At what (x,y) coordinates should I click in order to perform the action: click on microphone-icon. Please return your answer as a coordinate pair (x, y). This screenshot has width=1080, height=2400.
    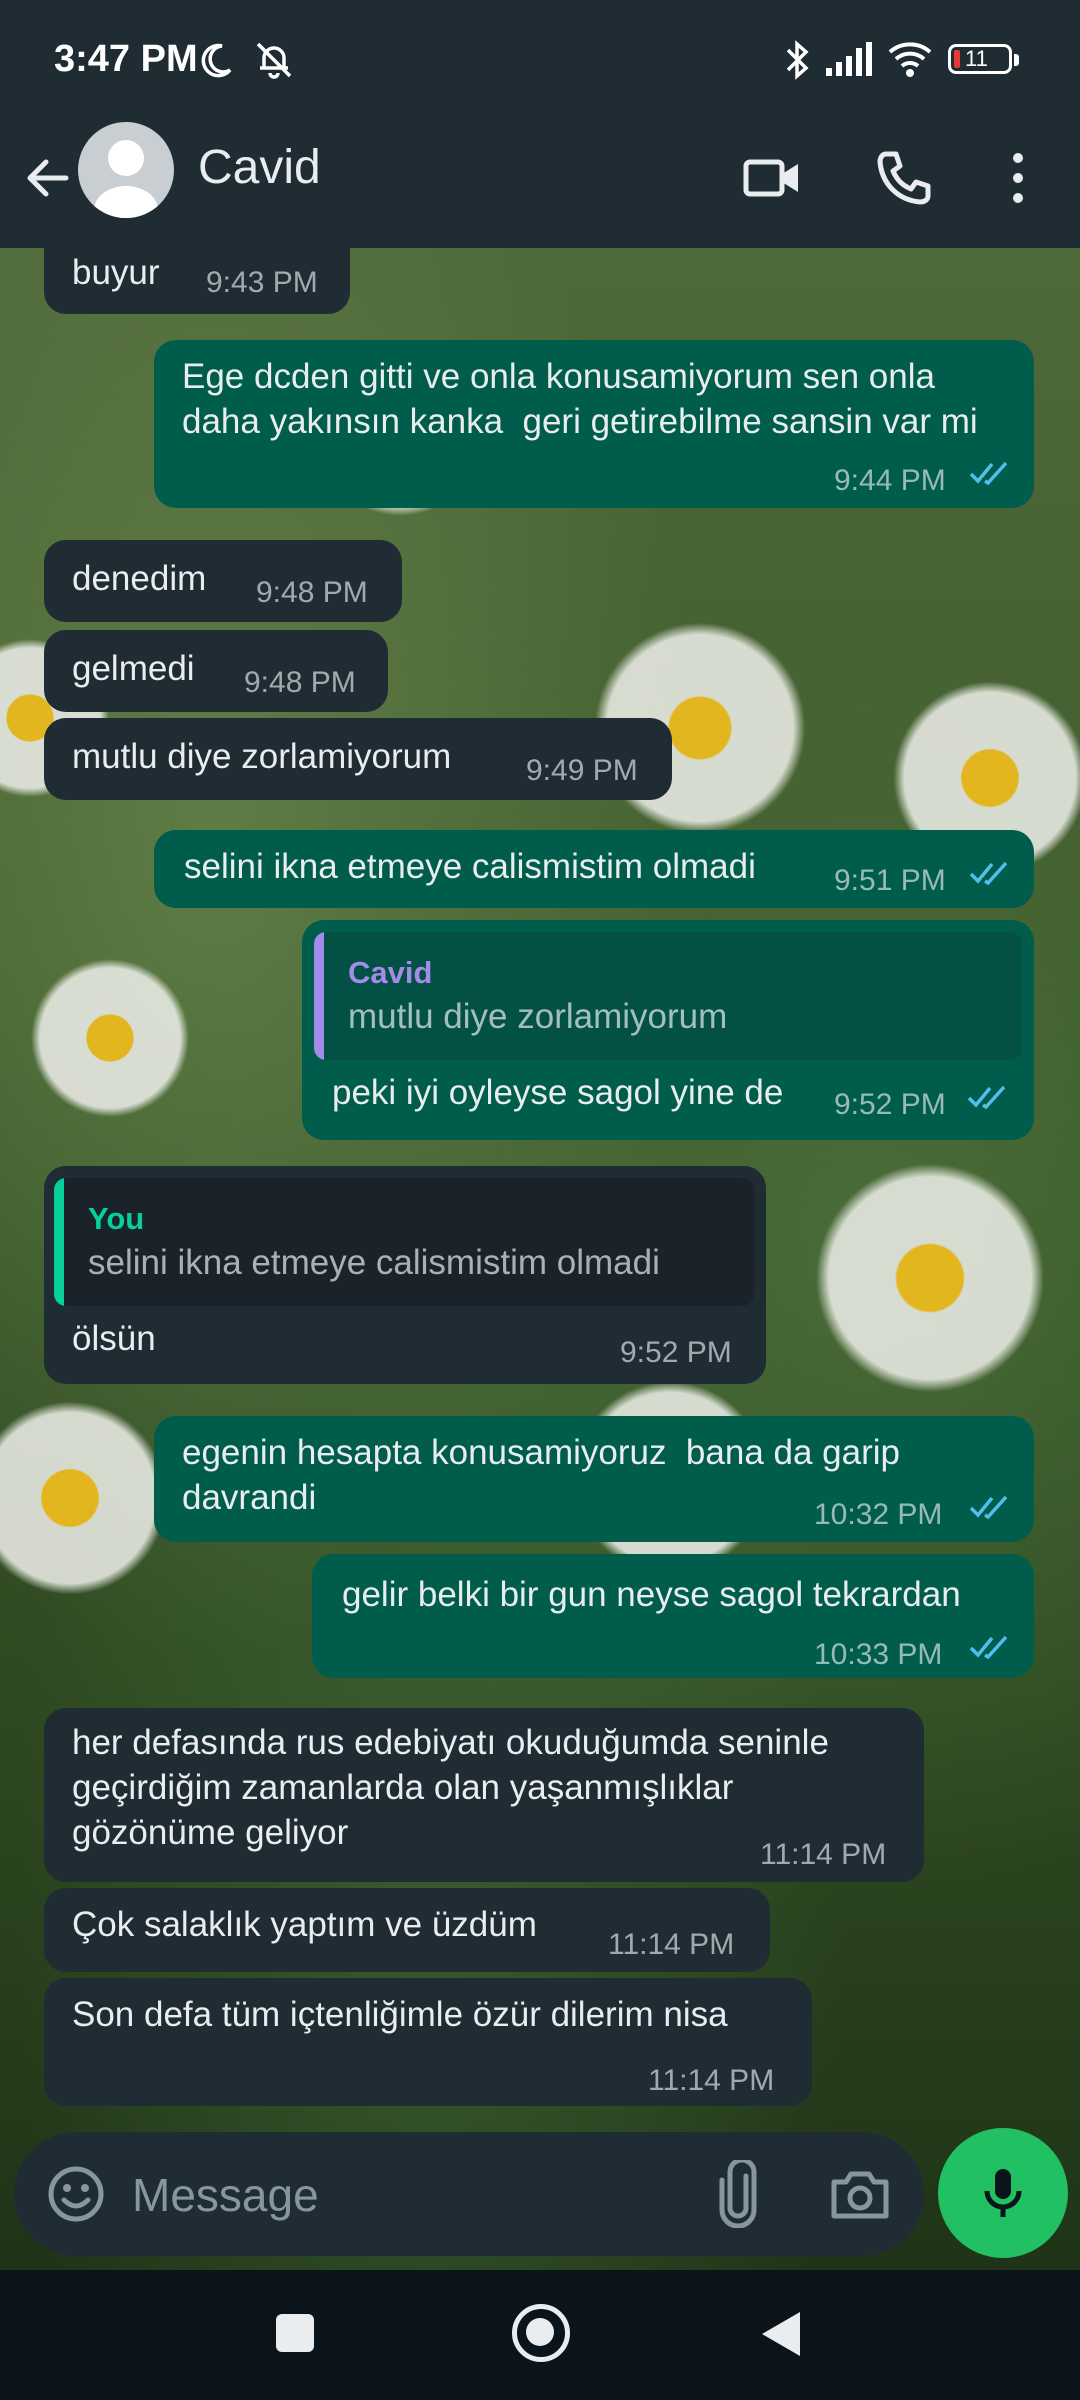
    Looking at the image, I should click on (1003, 2193).